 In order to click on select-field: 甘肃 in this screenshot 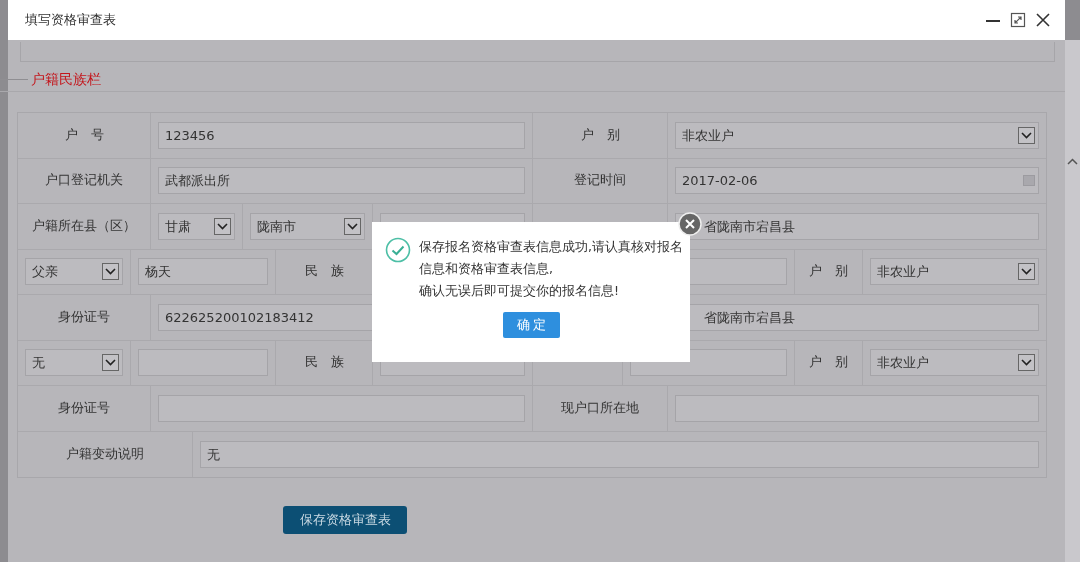, I will do `click(196, 226)`.